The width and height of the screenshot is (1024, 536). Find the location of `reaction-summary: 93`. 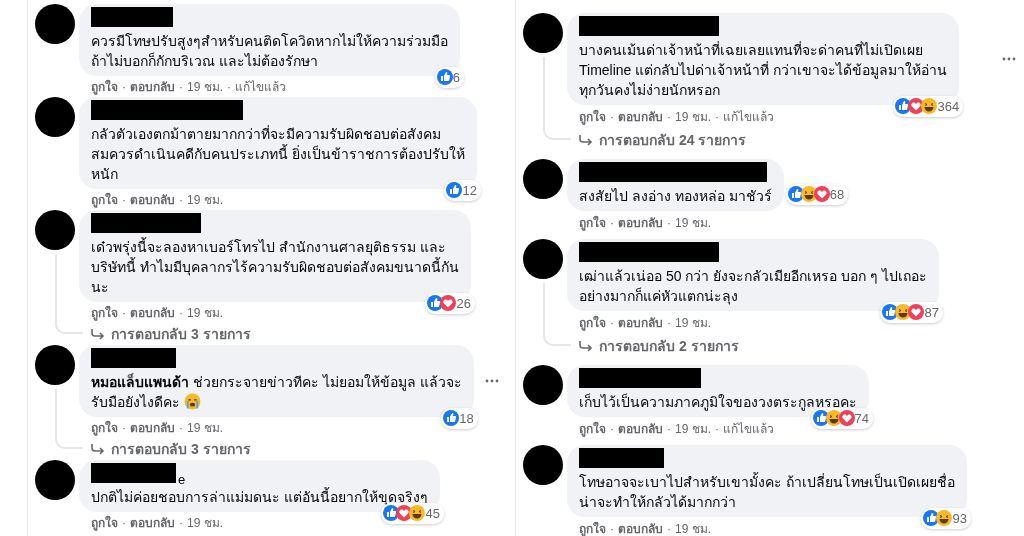

reaction-summary: 93 is located at coordinates (946, 518).